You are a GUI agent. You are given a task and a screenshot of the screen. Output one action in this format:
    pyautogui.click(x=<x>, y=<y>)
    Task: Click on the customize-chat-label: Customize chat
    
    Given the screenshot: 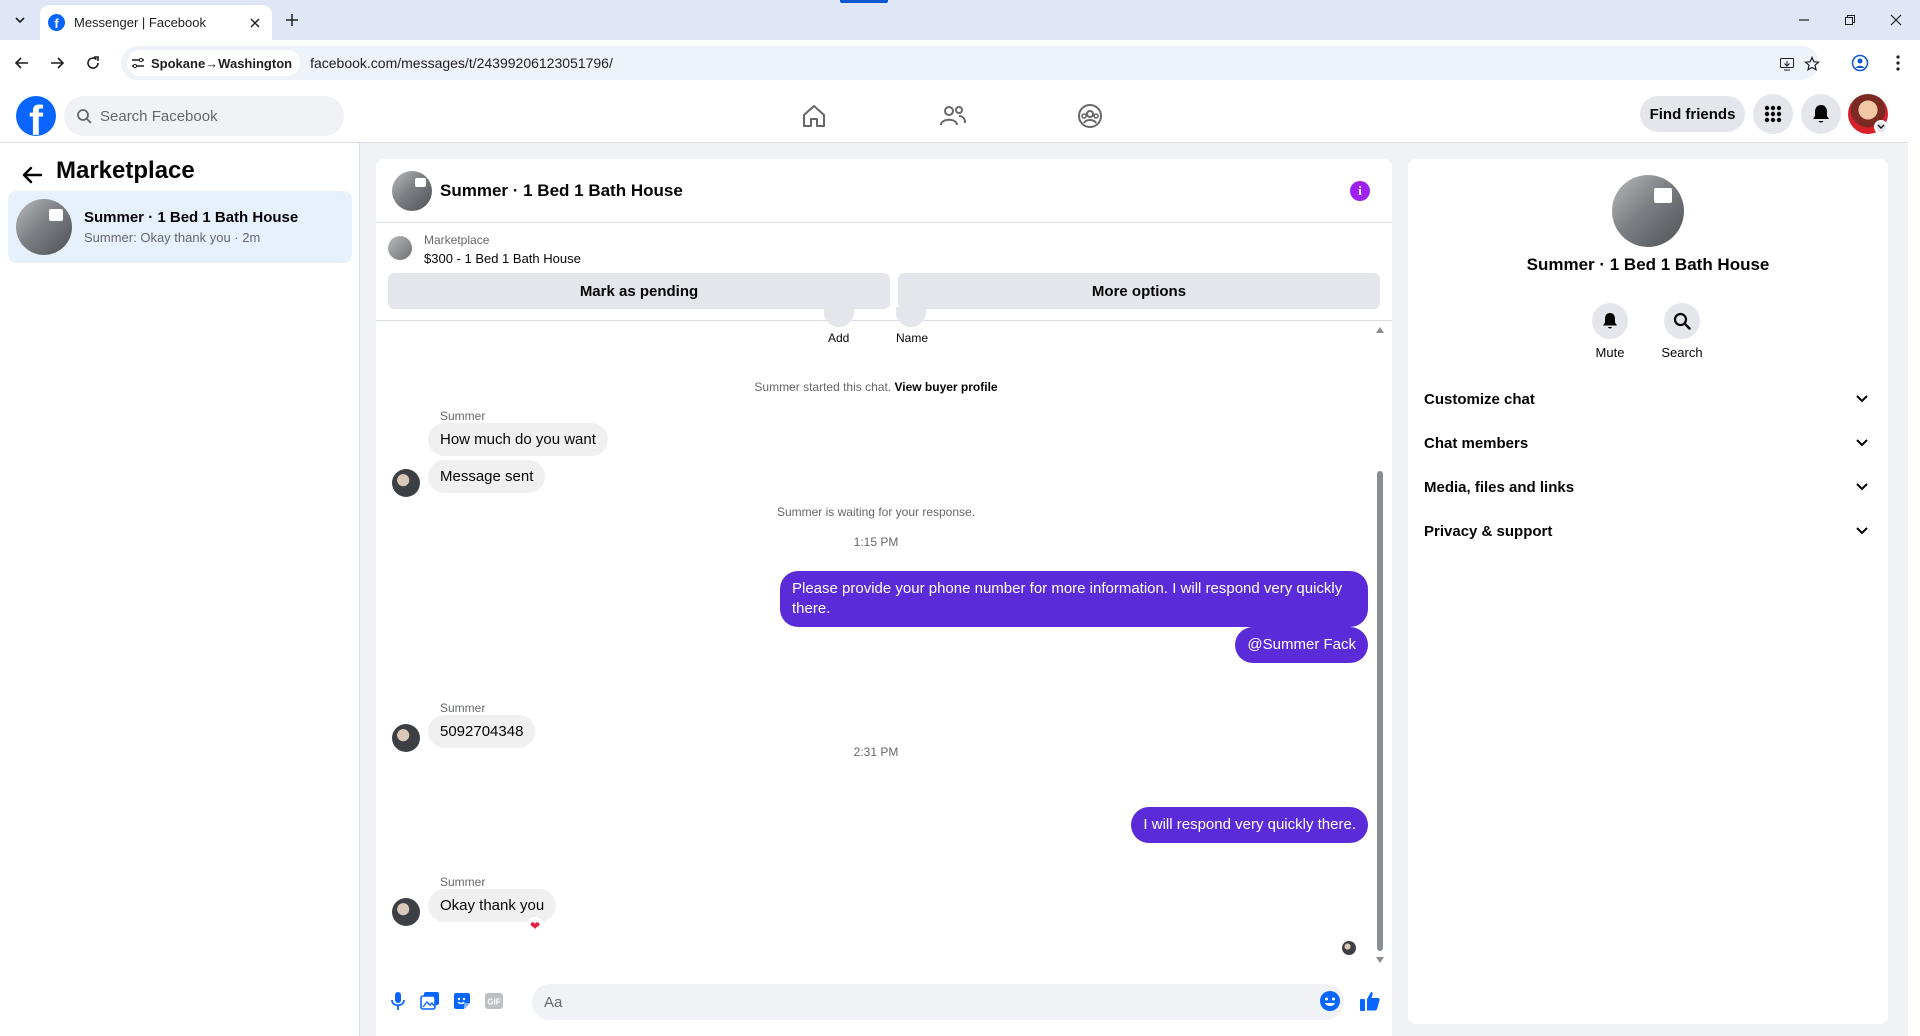 What is the action you would take?
    pyautogui.click(x=1479, y=399)
    